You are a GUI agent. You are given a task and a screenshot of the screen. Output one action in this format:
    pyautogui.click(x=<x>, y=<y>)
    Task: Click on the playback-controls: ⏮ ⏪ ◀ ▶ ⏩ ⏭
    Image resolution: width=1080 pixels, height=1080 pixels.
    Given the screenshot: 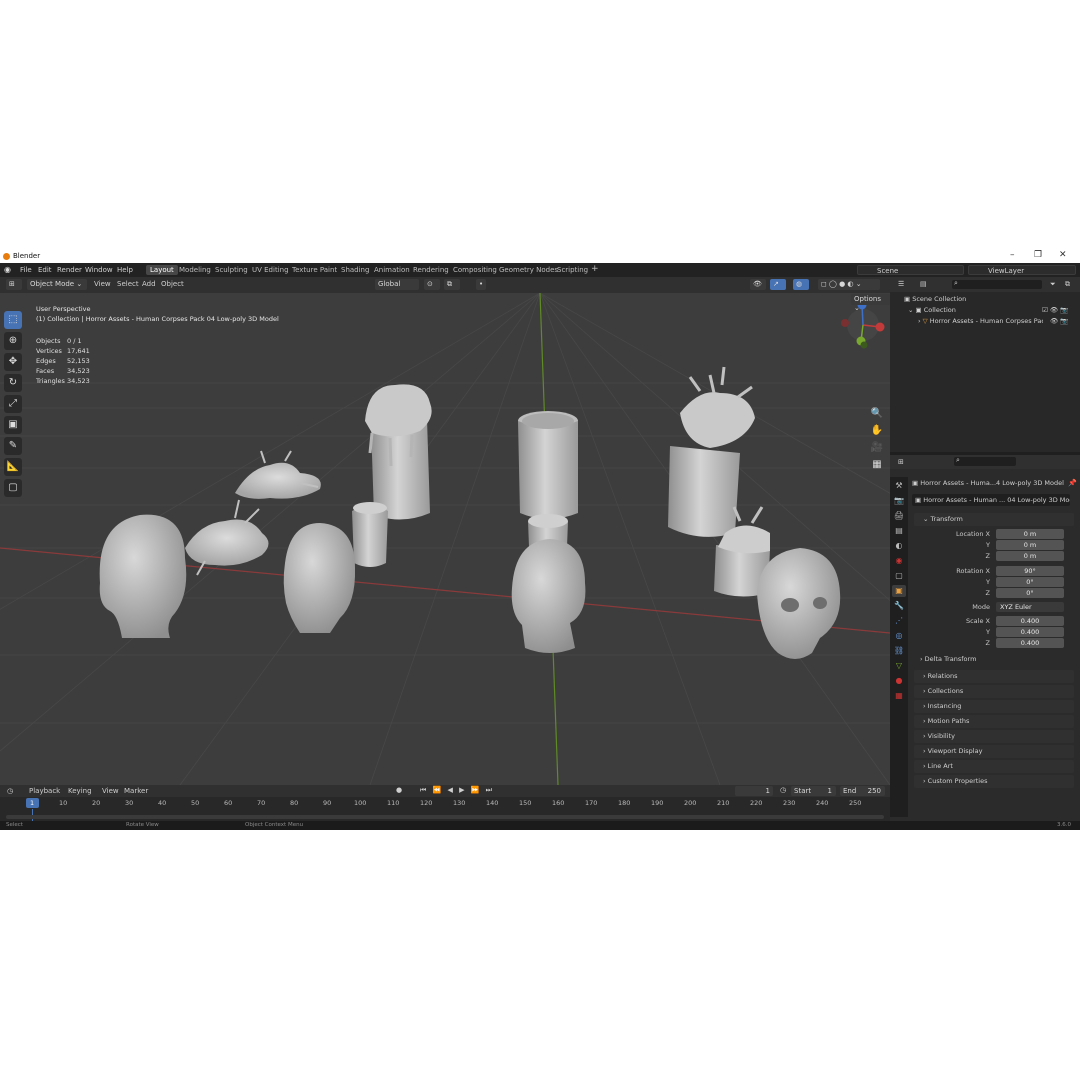 What is the action you would take?
    pyautogui.click(x=457, y=790)
    